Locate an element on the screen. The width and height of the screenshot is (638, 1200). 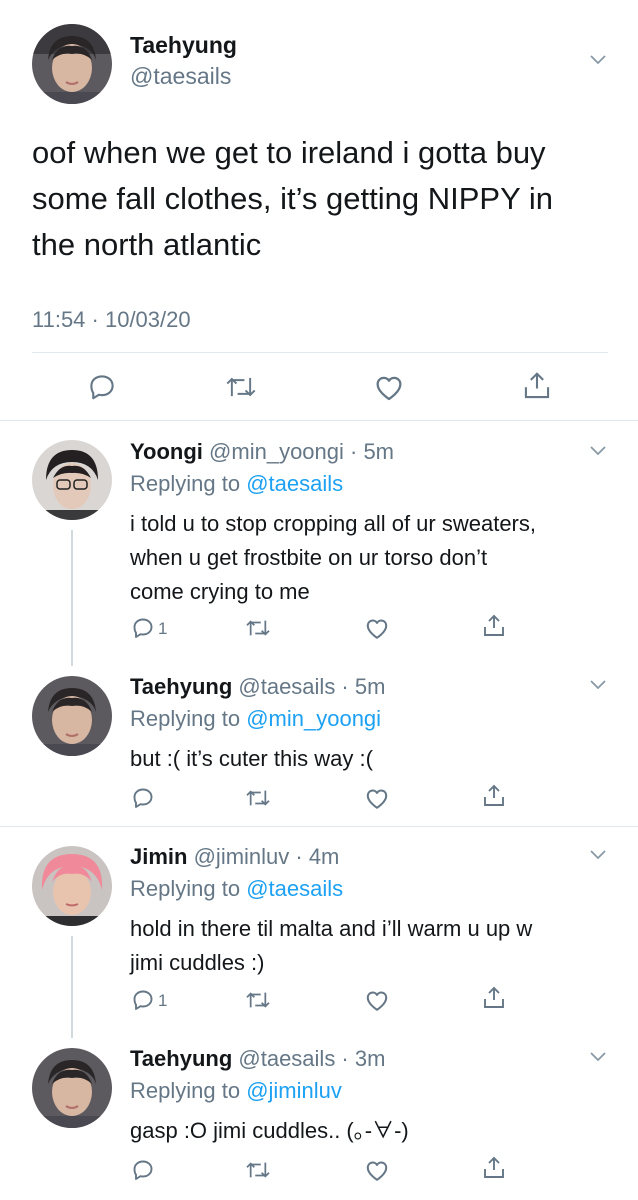
reply-header: Jimin @jiminluv · 4m is located at coordinates (234, 857).